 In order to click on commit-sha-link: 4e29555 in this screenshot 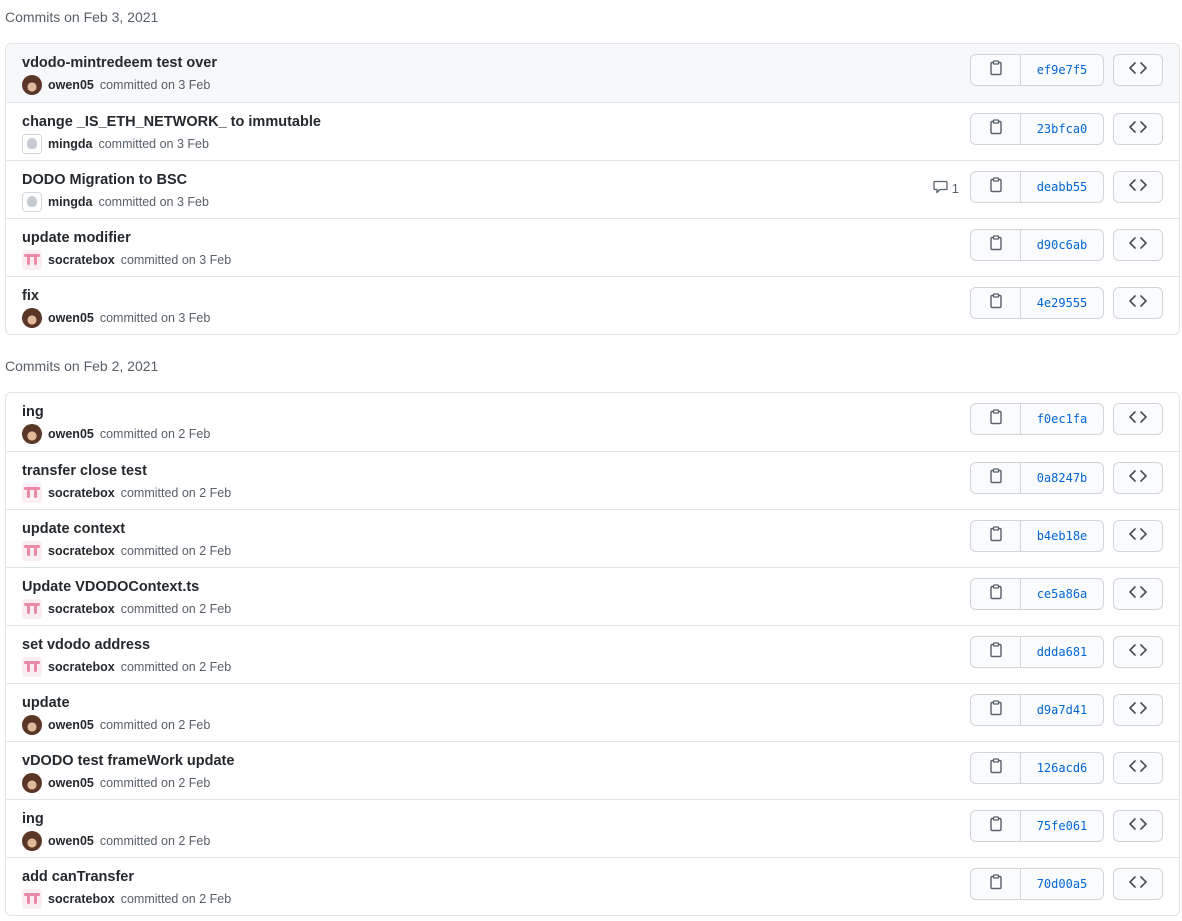, I will do `click(1062, 303)`.